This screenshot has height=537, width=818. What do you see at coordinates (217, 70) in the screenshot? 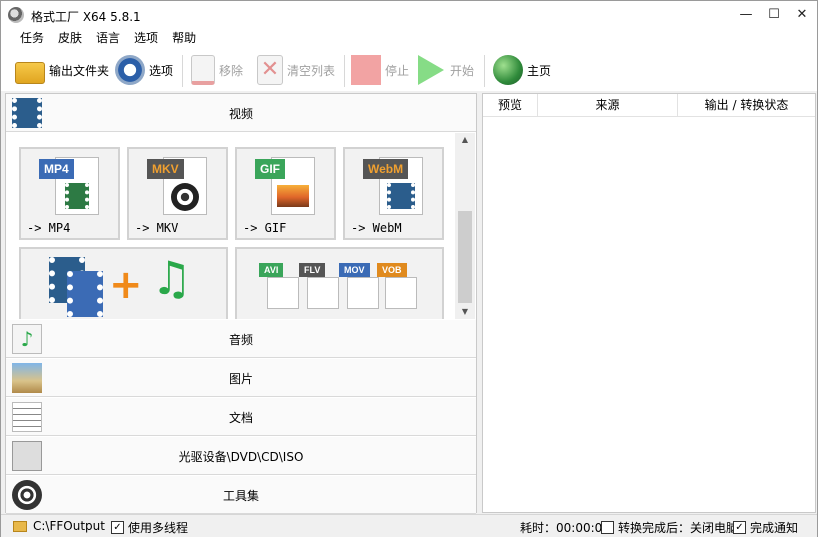
I see `remove-button: 移除` at bounding box center [217, 70].